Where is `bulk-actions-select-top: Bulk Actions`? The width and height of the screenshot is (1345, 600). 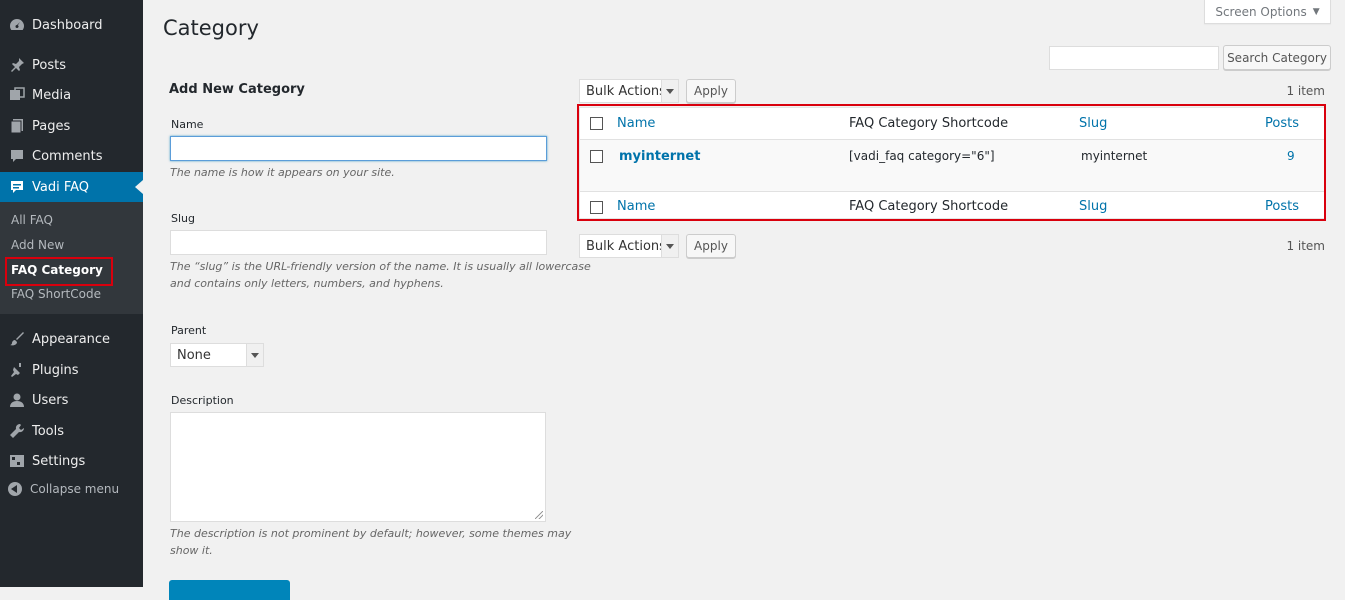
bulk-actions-select-top: Bulk Actions is located at coordinates (629, 91).